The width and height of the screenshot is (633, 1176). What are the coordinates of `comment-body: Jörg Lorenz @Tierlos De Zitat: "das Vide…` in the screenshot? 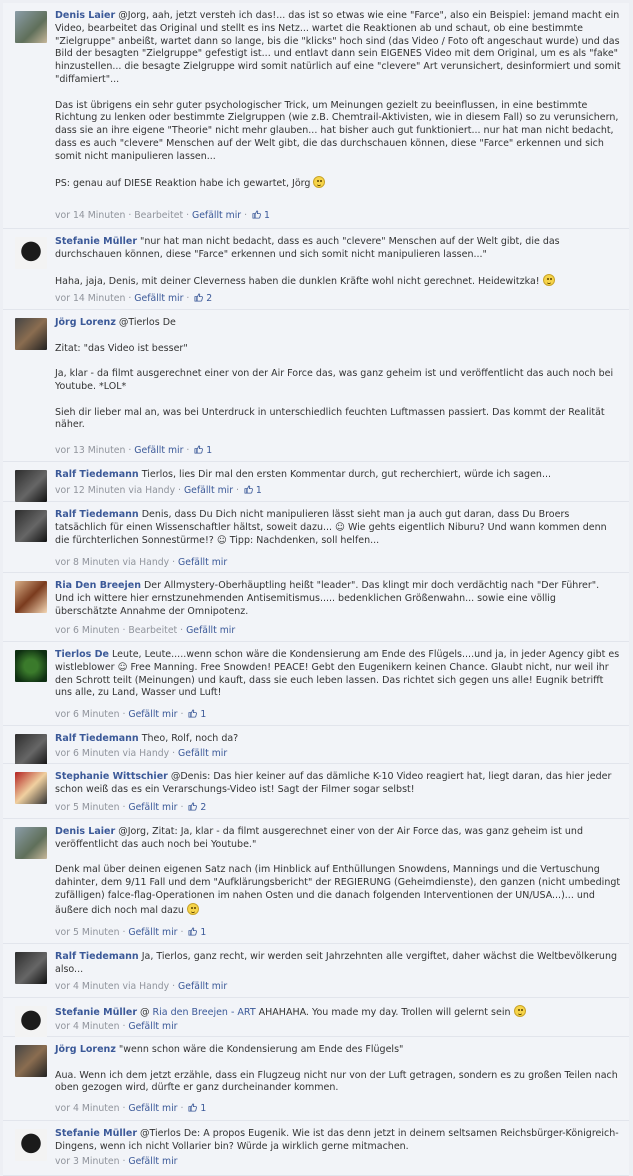 It's located at (338, 374).